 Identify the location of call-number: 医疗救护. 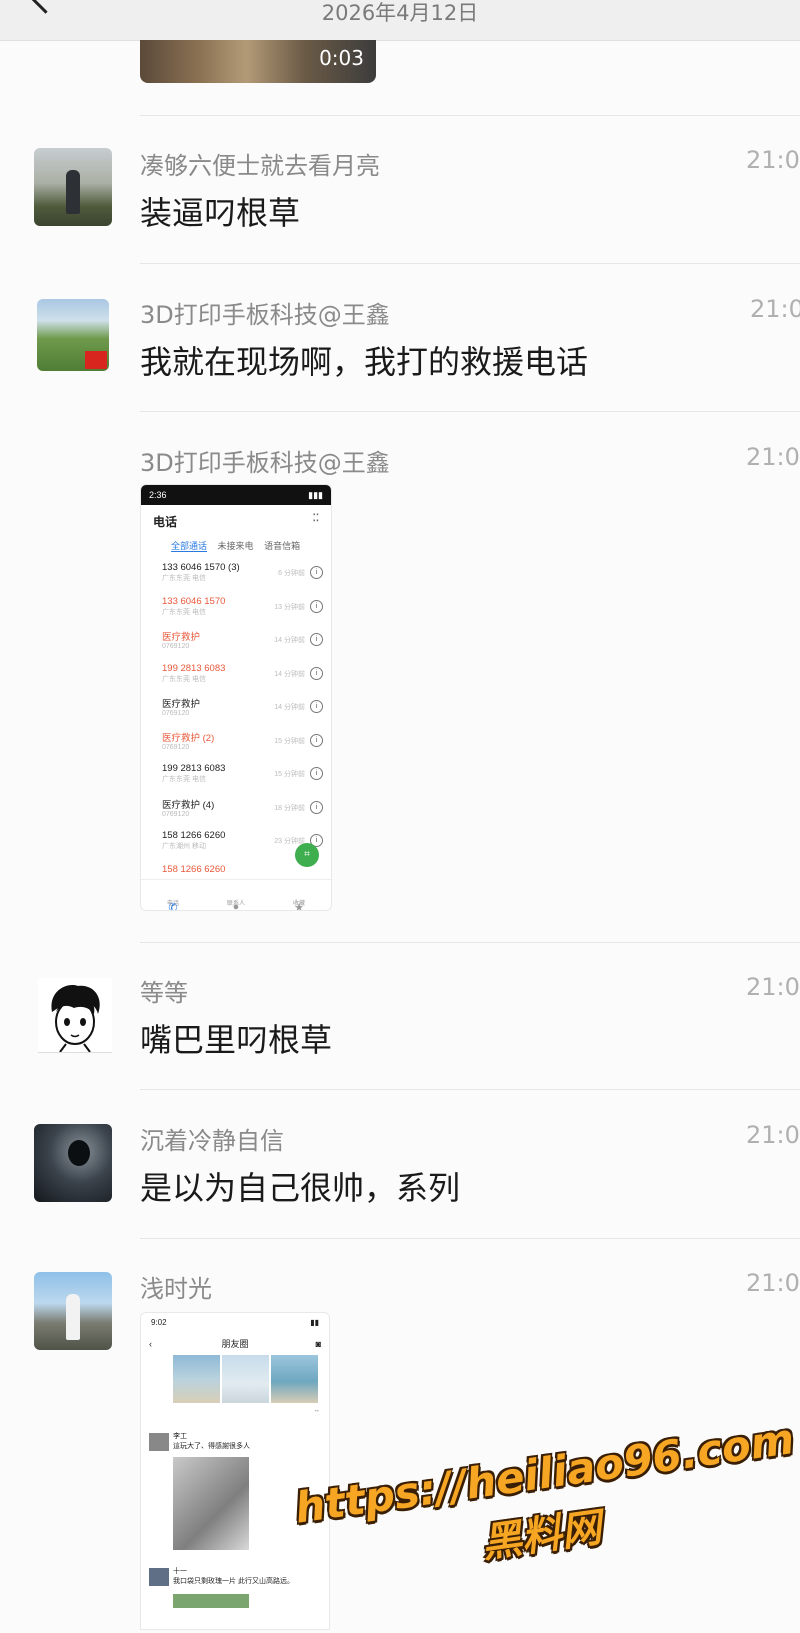
(181, 637).